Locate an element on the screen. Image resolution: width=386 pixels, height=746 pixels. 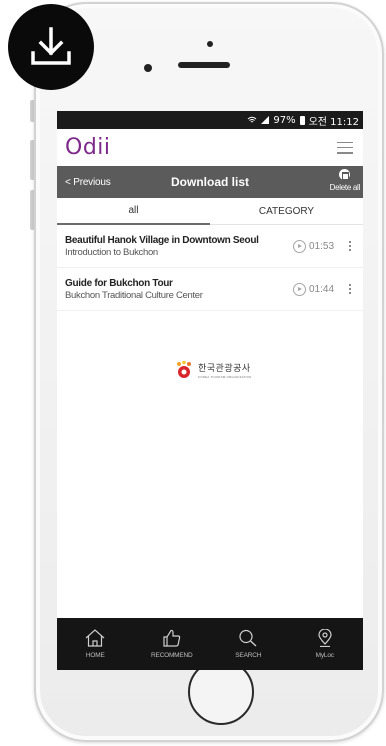
search-icon is located at coordinates (248, 638).